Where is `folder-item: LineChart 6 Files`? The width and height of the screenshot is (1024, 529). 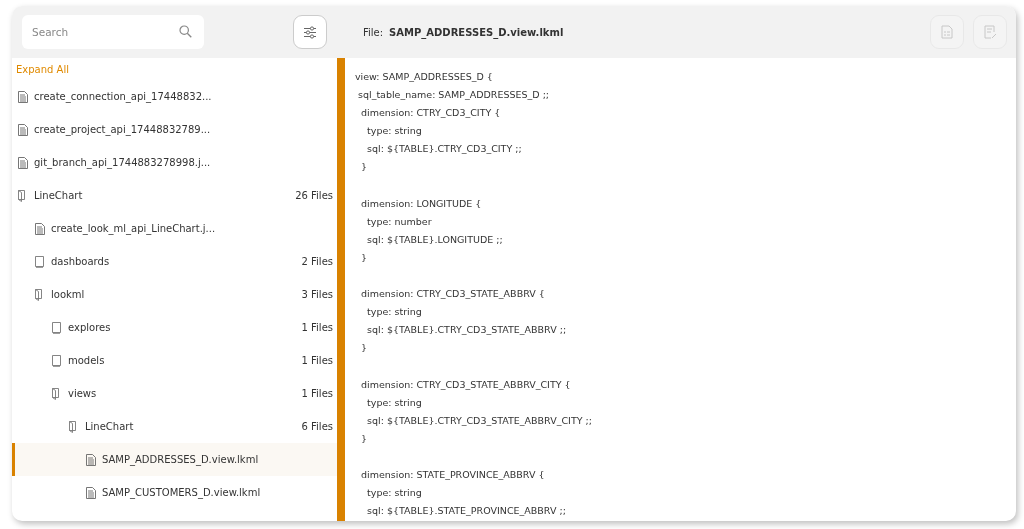
folder-item: LineChart 6 Files is located at coordinates (174, 426).